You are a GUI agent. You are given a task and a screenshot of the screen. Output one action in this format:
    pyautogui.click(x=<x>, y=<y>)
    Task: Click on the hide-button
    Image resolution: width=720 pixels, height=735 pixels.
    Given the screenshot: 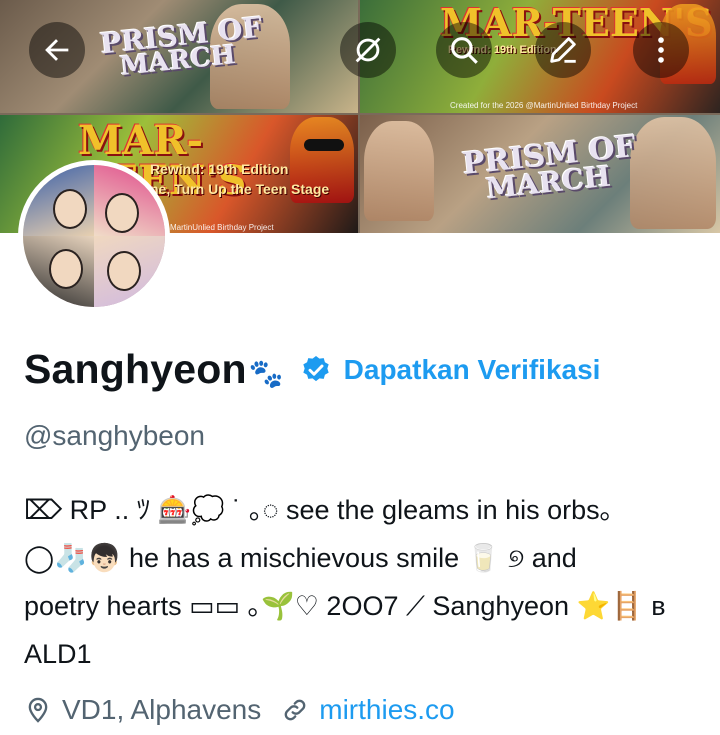 What is the action you would take?
    pyautogui.click(x=368, y=50)
    